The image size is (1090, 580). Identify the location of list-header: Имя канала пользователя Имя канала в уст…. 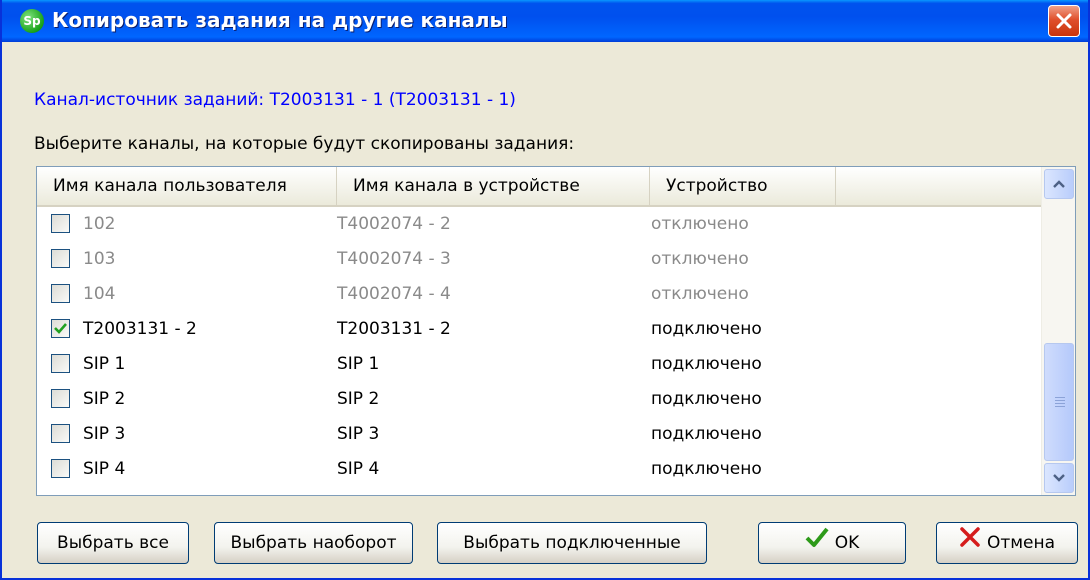
(539, 187).